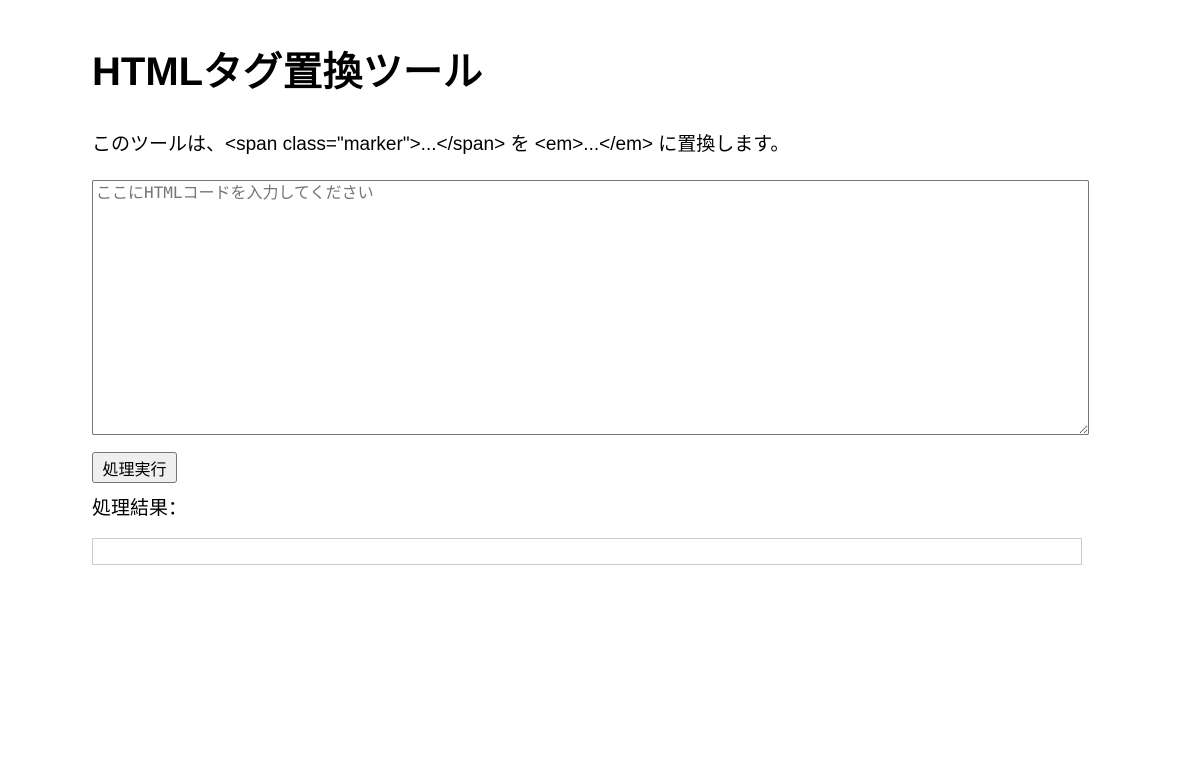 The width and height of the screenshot is (1200, 762). Describe the element at coordinates (288, 72) in the screenshot. I see `page-title: HTMLタグ置換ツール` at that location.